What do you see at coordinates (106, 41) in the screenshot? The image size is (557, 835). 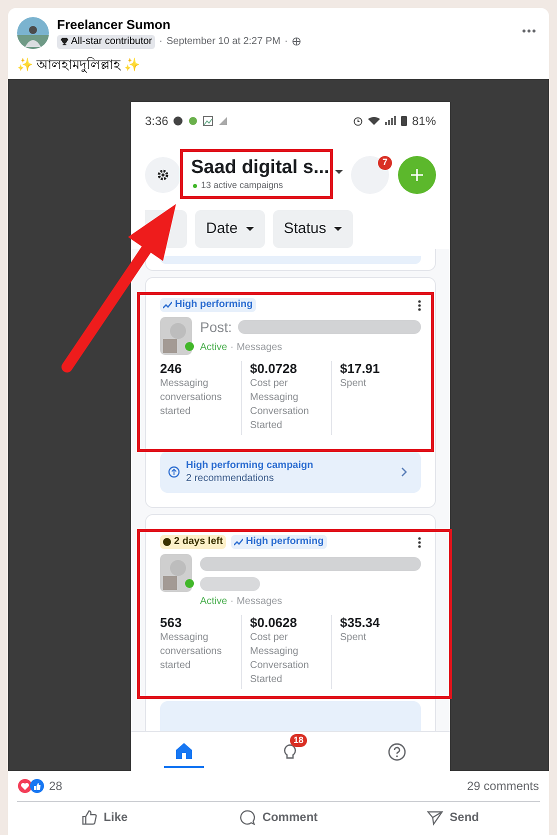 I see `contributor-badge: All-star contributor` at bounding box center [106, 41].